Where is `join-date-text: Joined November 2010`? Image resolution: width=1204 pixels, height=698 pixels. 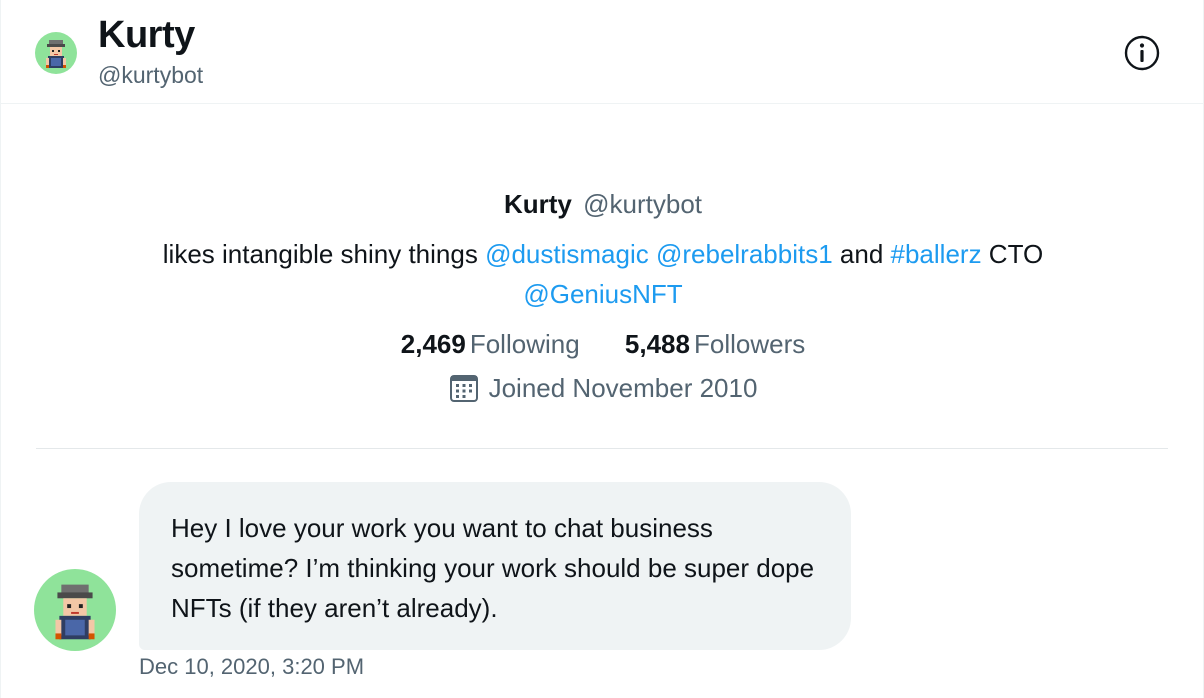
join-date-text: Joined November 2010 is located at coordinates (623, 388).